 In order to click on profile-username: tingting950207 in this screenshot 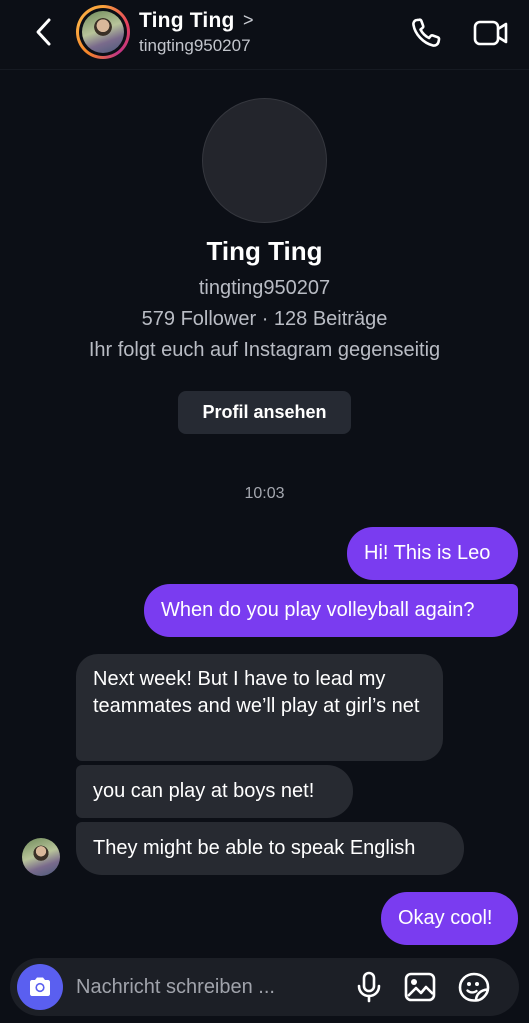, I will do `click(264, 288)`.